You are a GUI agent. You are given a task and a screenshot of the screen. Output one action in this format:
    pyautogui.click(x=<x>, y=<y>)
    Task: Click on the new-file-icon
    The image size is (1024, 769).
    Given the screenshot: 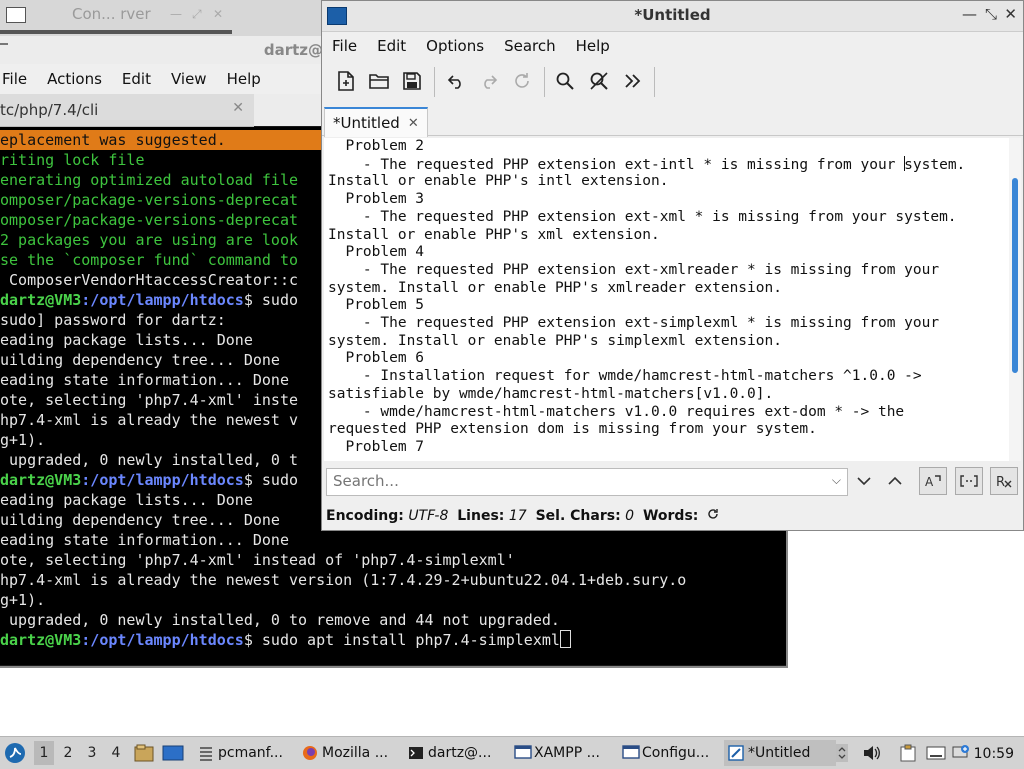 What is the action you would take?
    pyautogui.click(x=346, y=81)
    